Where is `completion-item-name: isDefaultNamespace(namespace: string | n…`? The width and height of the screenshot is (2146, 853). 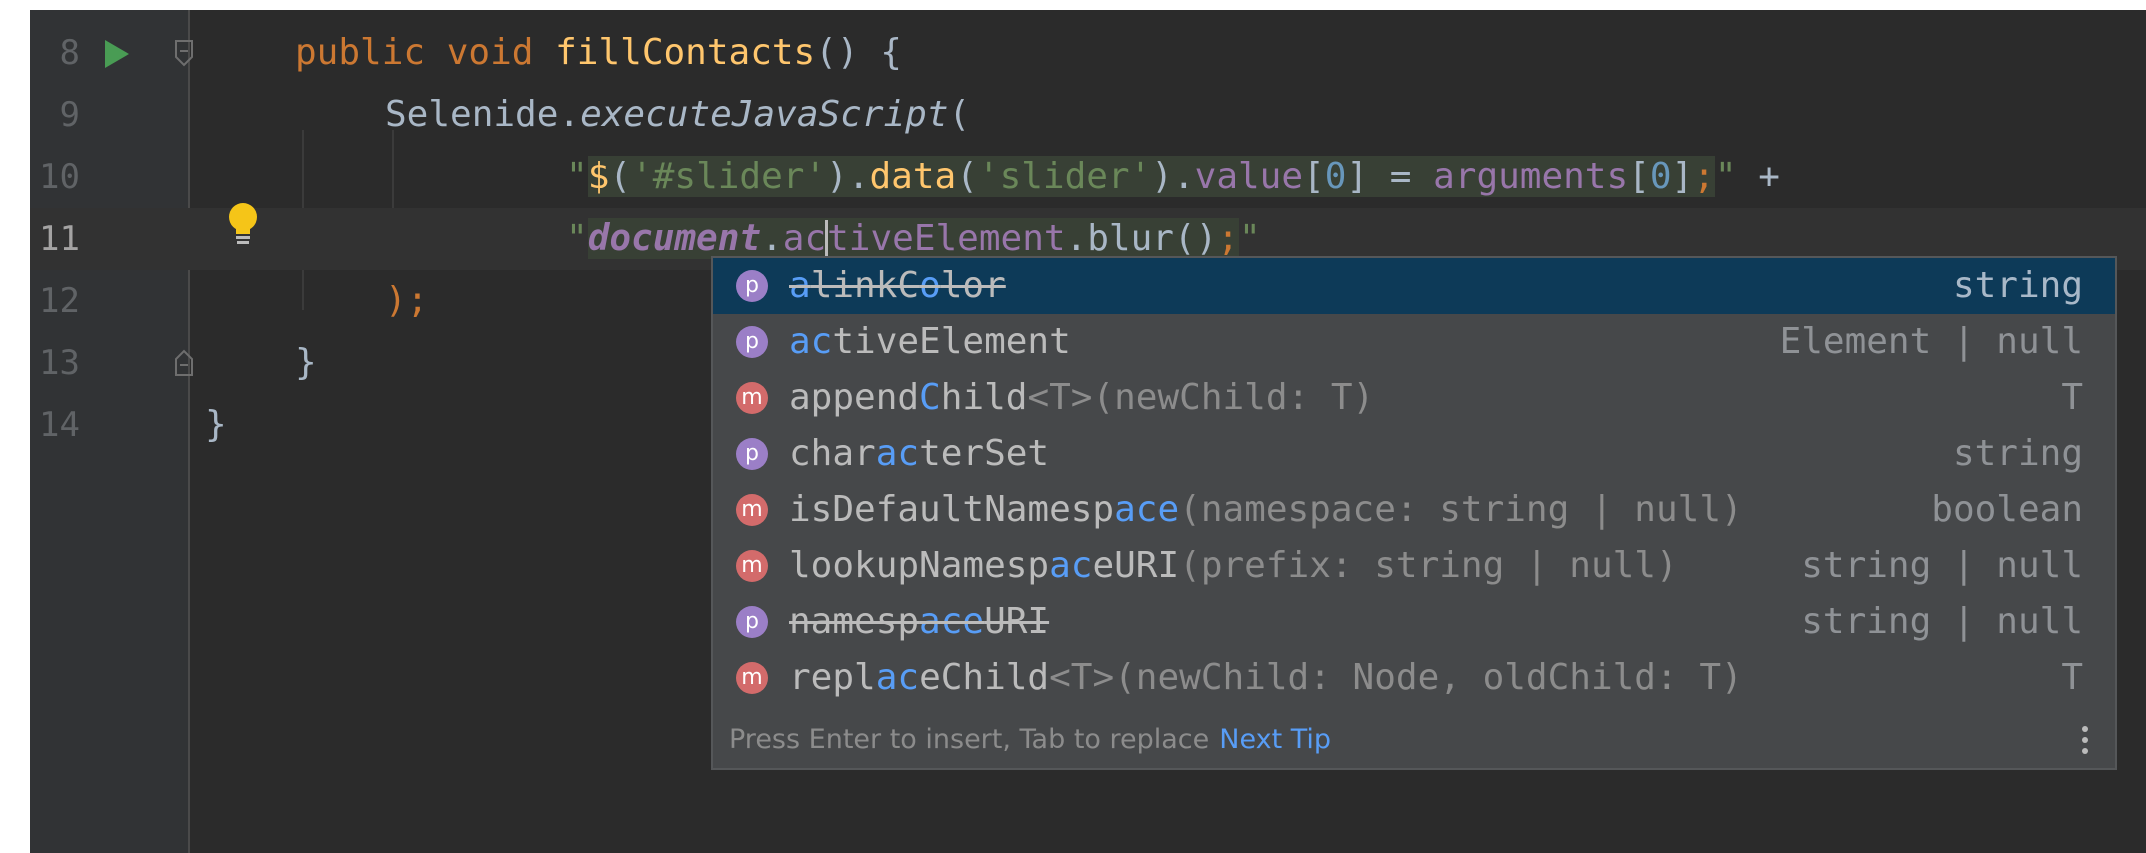 completion-item-name: isDefaultNamespace(namespace: string | n… is located at coordinates (1266, 509).